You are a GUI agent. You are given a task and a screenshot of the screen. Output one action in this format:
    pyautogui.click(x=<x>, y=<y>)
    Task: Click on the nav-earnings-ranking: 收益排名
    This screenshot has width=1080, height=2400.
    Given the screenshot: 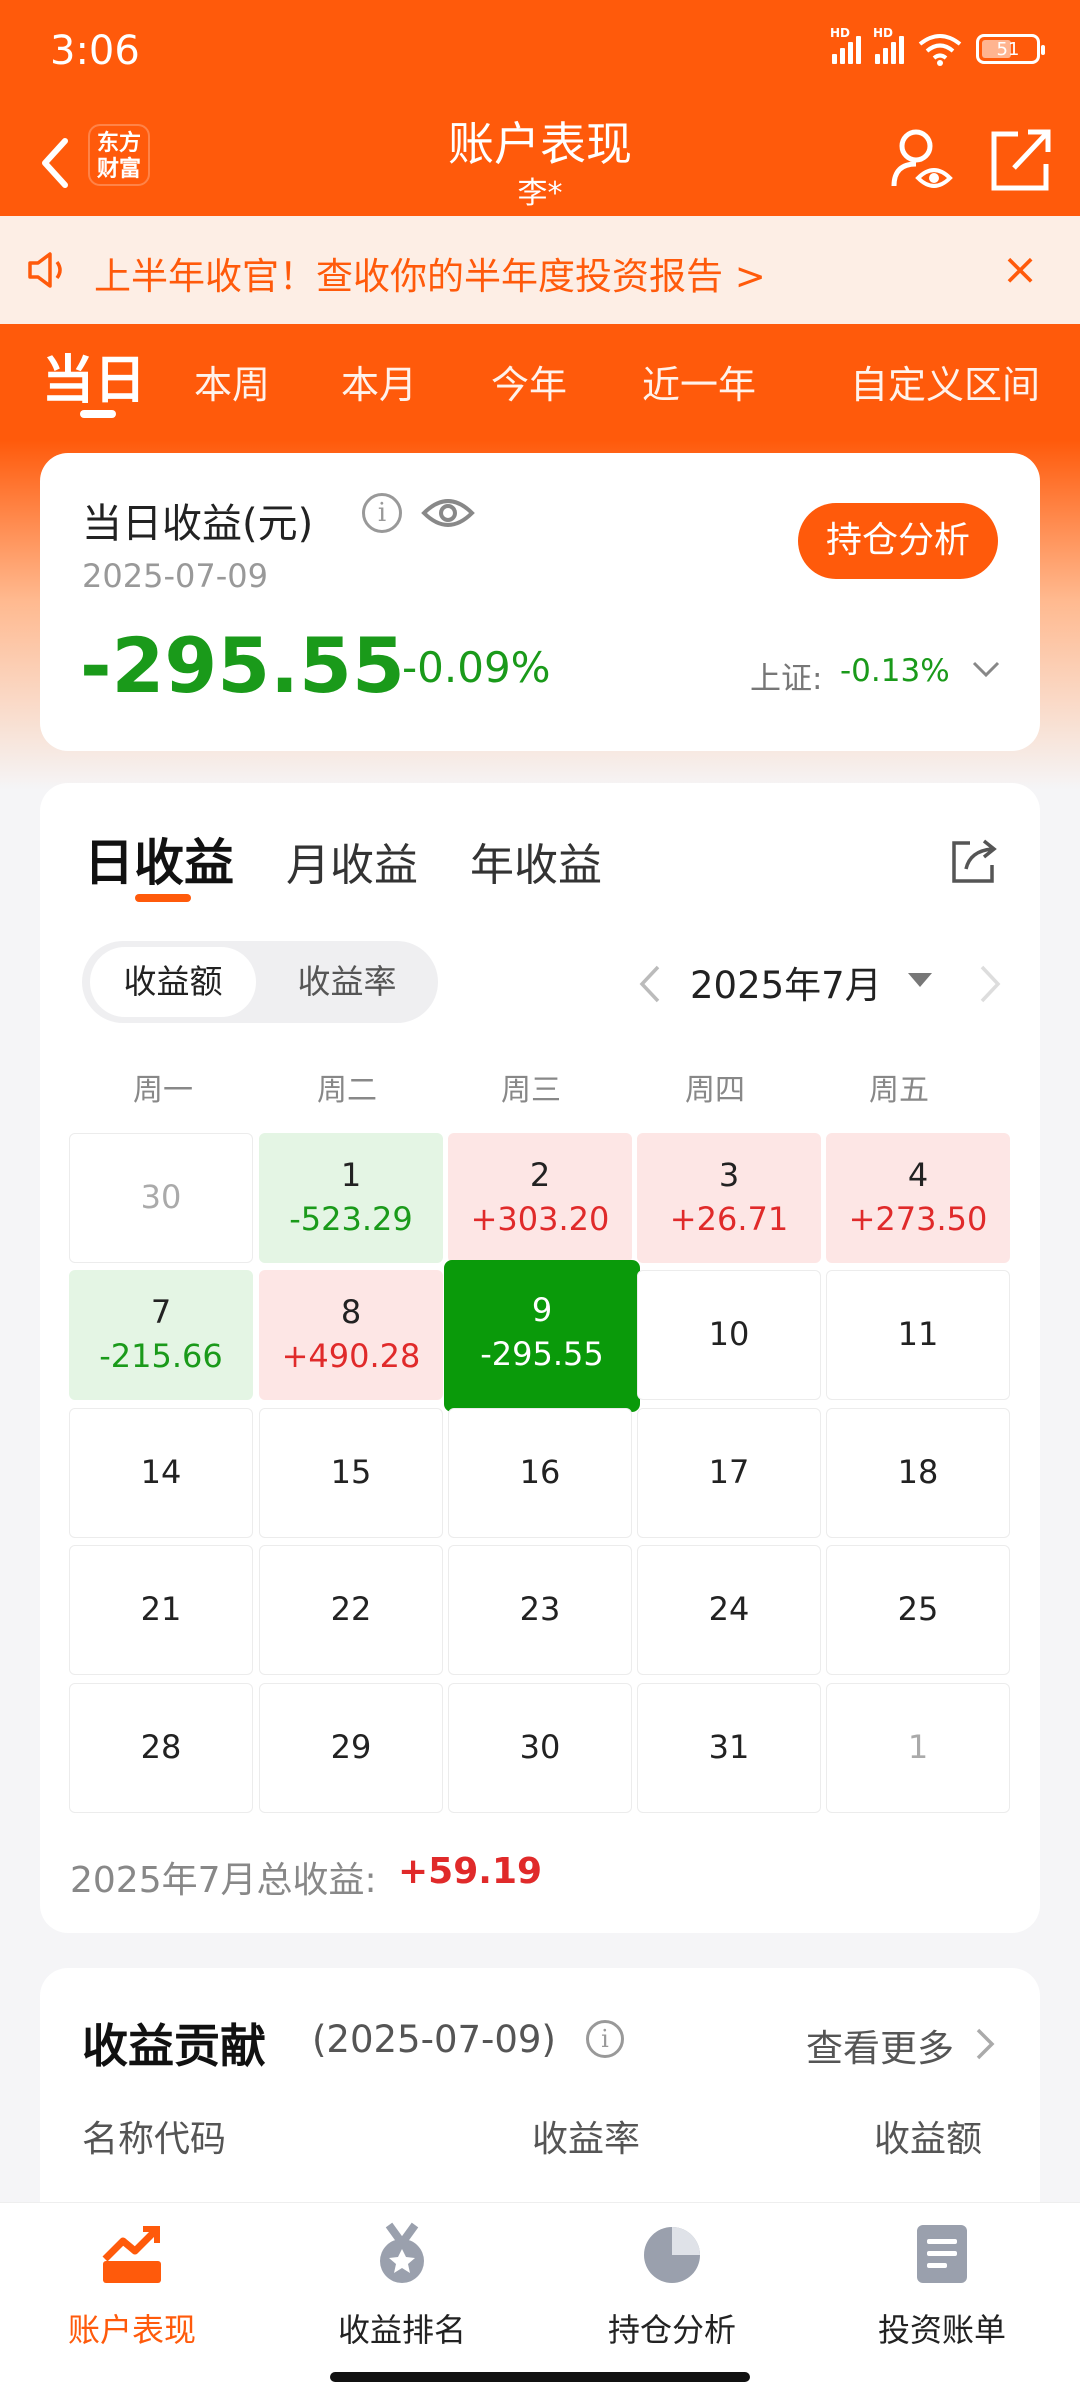 What is the action you would take?
    pyautogui.click(x=402, y=2286)
    